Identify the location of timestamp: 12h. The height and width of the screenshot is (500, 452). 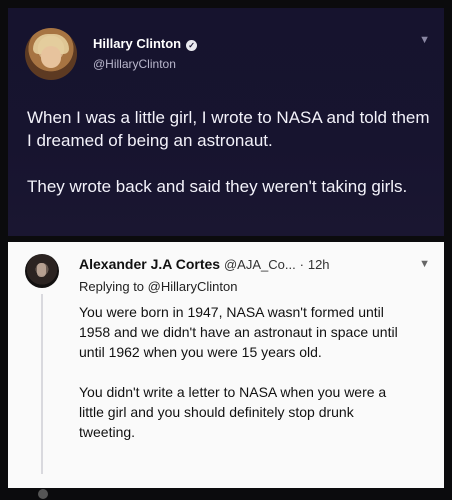
(319, 264).